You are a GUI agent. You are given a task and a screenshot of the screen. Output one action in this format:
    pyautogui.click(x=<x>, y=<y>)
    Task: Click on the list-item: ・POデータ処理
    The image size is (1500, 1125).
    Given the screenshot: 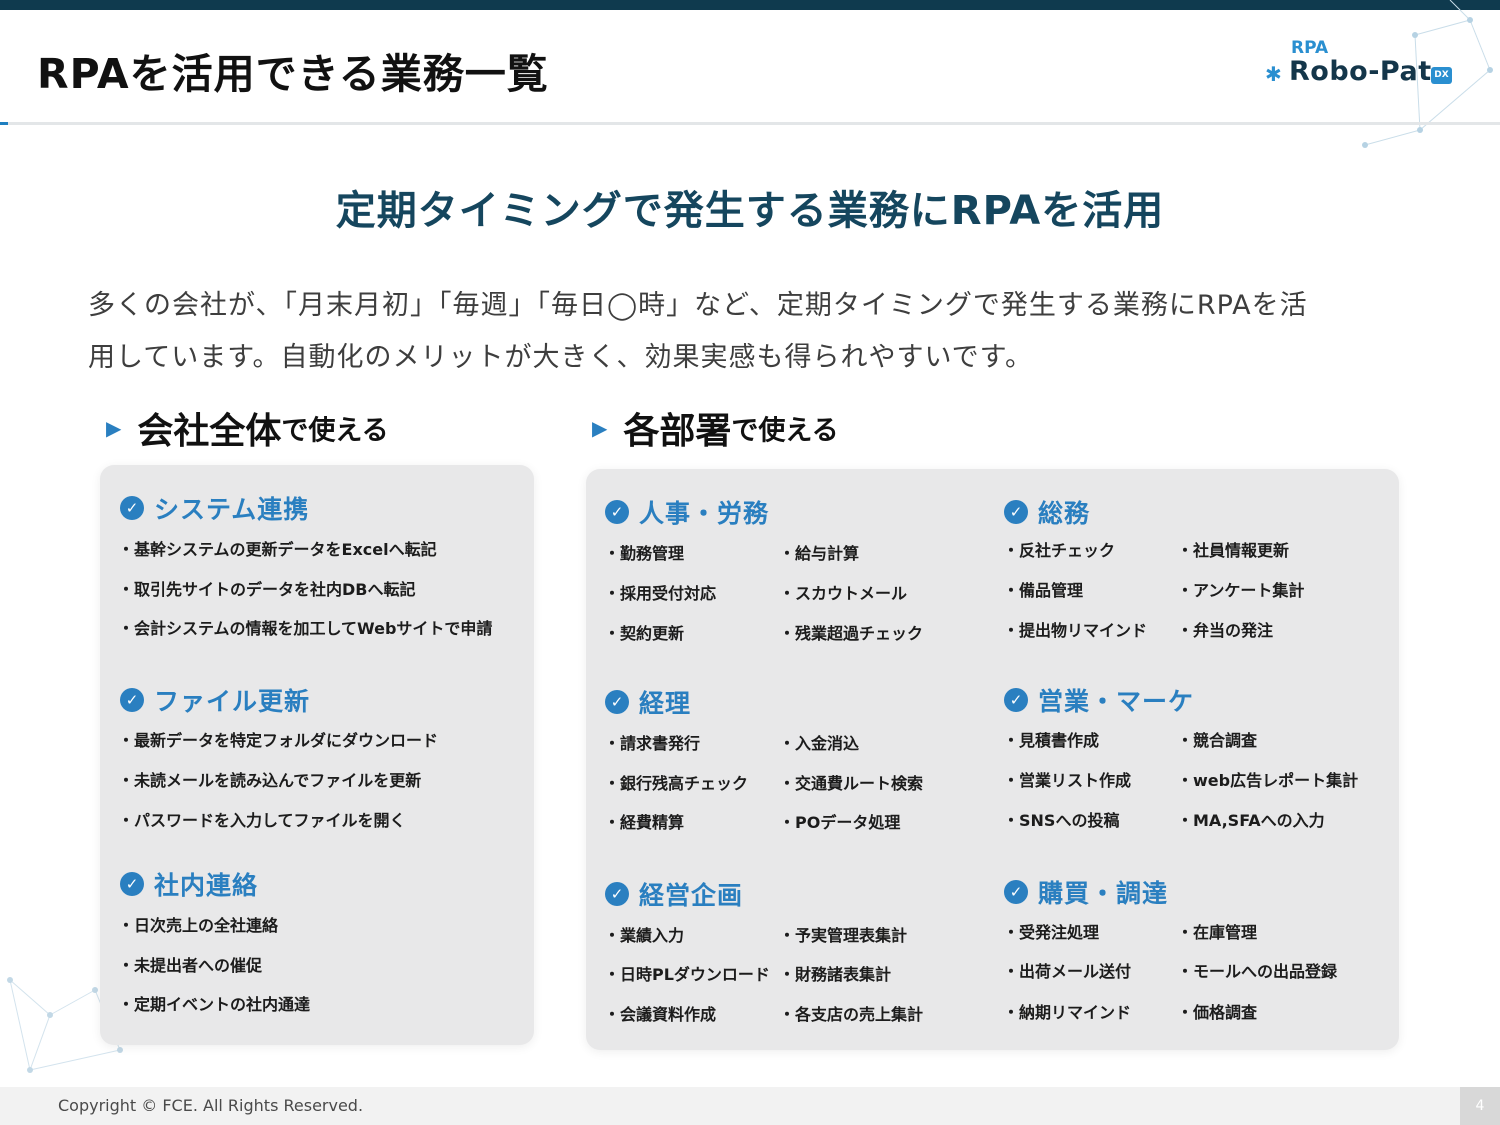 What is the action you would take?
    pyautogui.click(x=840, y=822)
    